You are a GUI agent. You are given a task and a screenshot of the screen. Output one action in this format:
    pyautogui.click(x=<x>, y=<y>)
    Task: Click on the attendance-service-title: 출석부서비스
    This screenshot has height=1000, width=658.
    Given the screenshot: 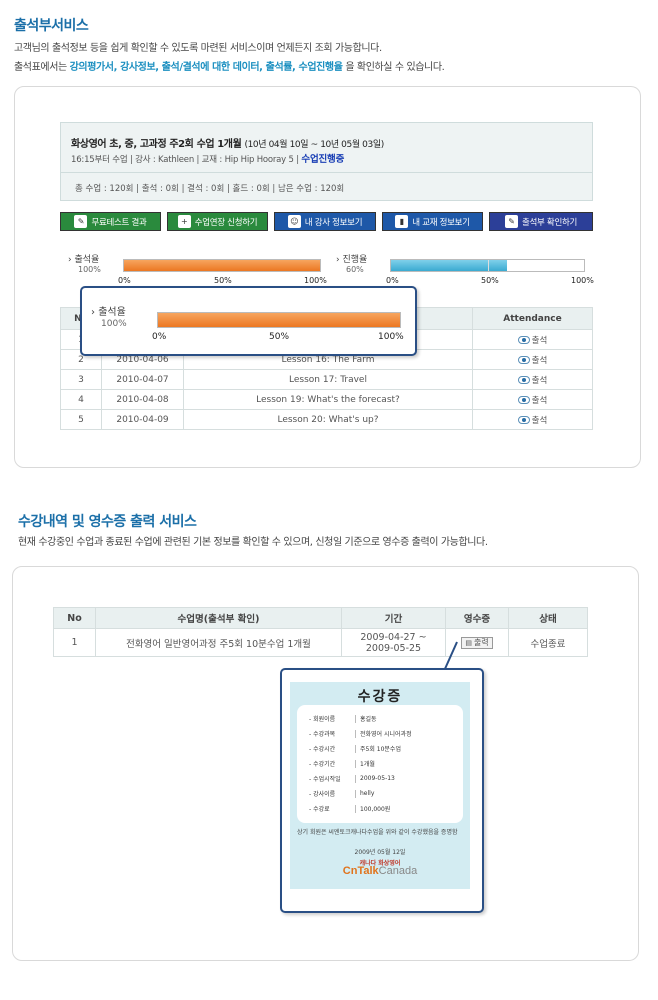 What is the action you would take?
    pyautogui.click(x=51, y=26)
    